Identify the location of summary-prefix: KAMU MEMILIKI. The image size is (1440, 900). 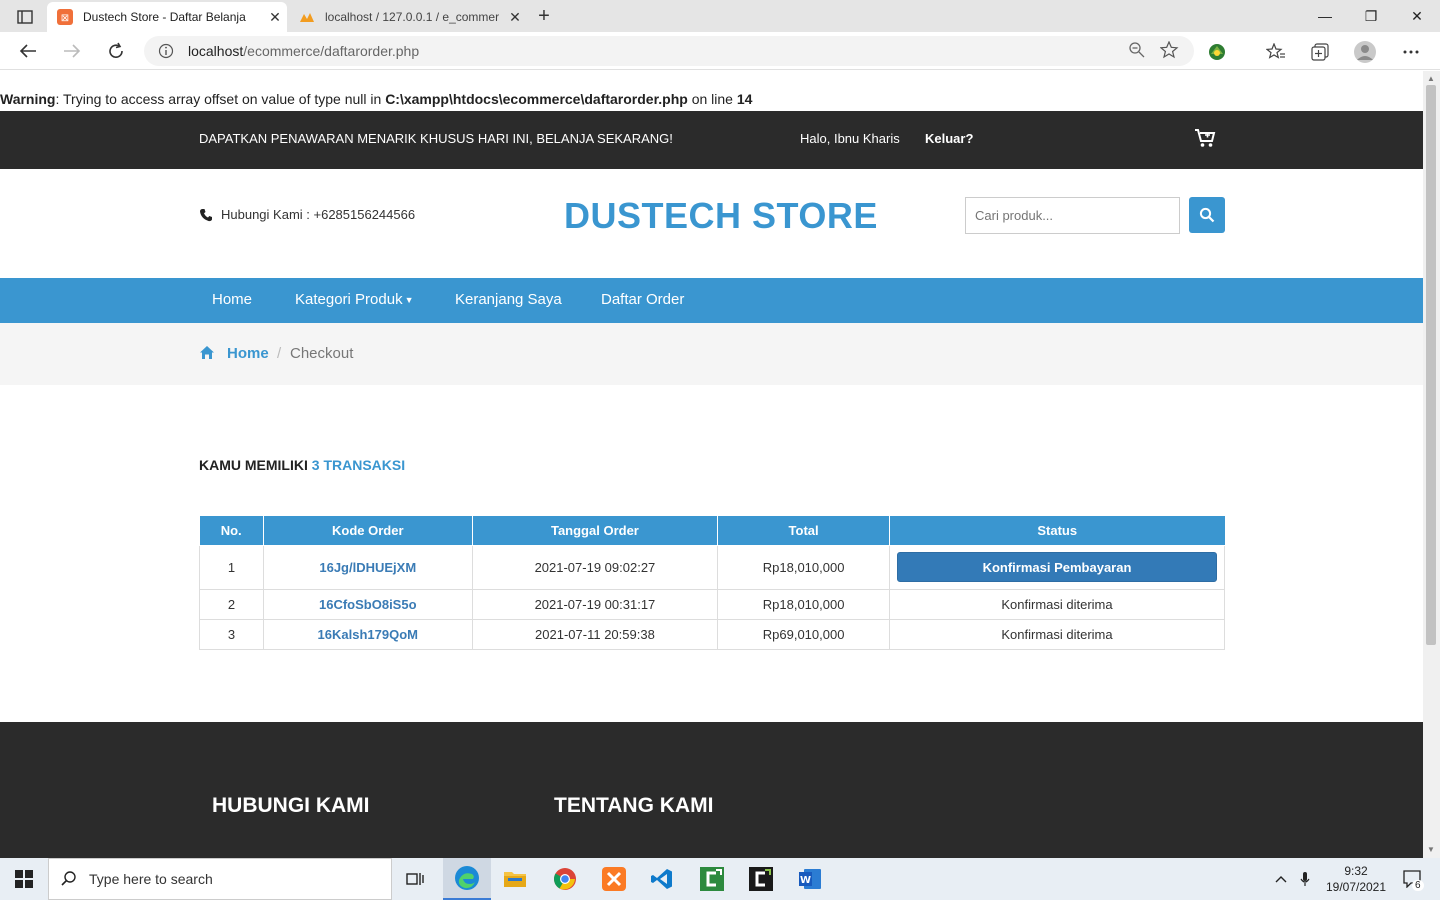
(255, 465).